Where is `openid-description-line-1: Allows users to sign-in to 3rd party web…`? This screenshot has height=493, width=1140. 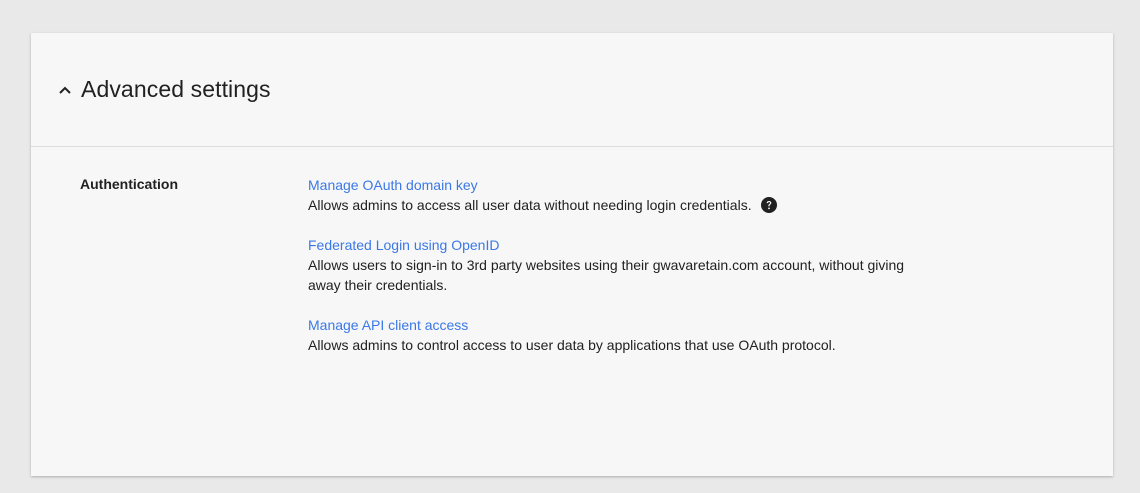 openid-description-line-1: Allows users to sign-in to 3rd party web… is located at coordinates (606, 265).